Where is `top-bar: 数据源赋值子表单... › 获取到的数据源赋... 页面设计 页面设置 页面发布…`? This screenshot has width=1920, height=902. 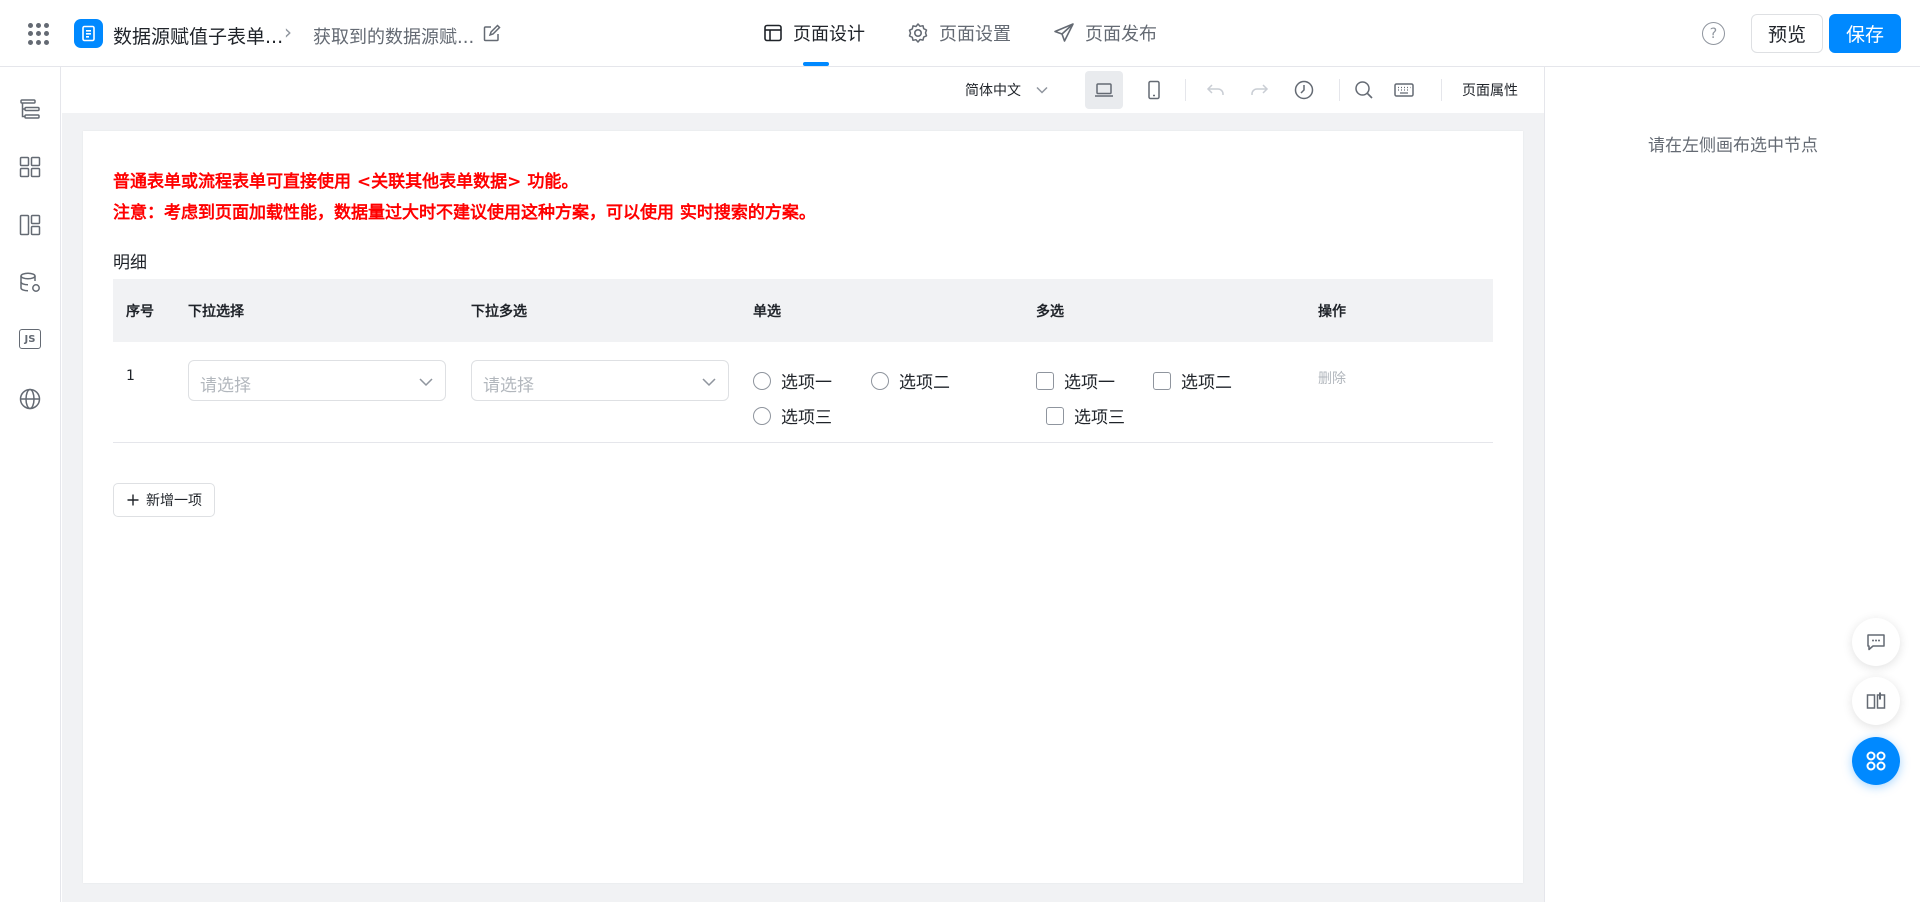 top-bar: 数据源赋值子表单... › 获取到的数据源赋... 页面设计 页面设置 页面发布… is located at coordinates (960, 33).